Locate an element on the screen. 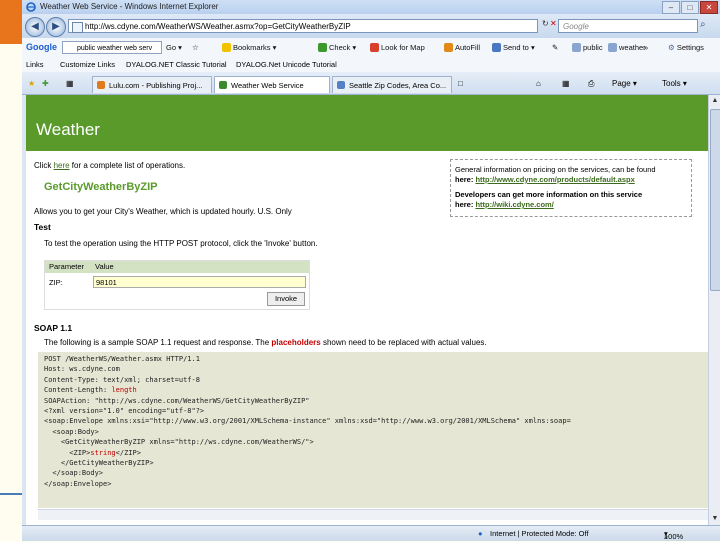  bookmarks-button: Bookmarks ▾ is located at coordinates (249, 47).